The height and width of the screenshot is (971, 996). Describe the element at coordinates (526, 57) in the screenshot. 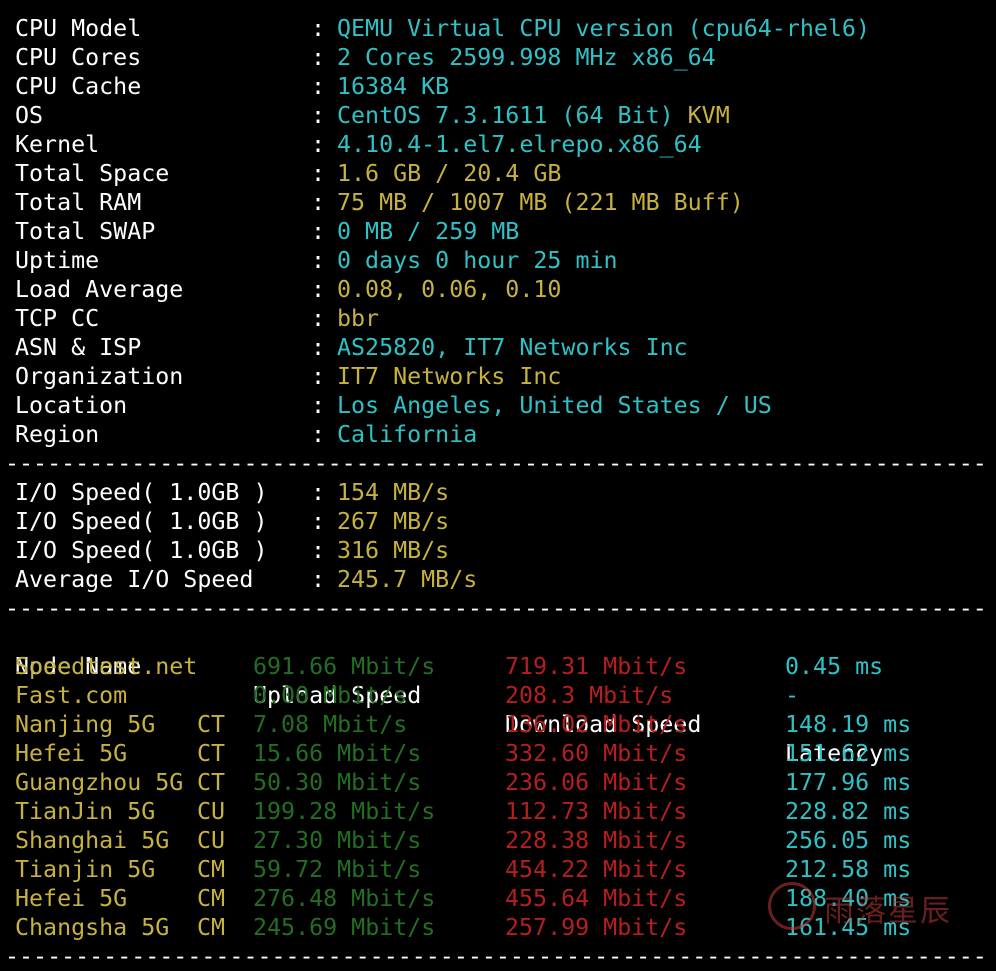

I see `sysinfo-value-text: 2 Cores 2599.998 MHz x86_64` at that location.